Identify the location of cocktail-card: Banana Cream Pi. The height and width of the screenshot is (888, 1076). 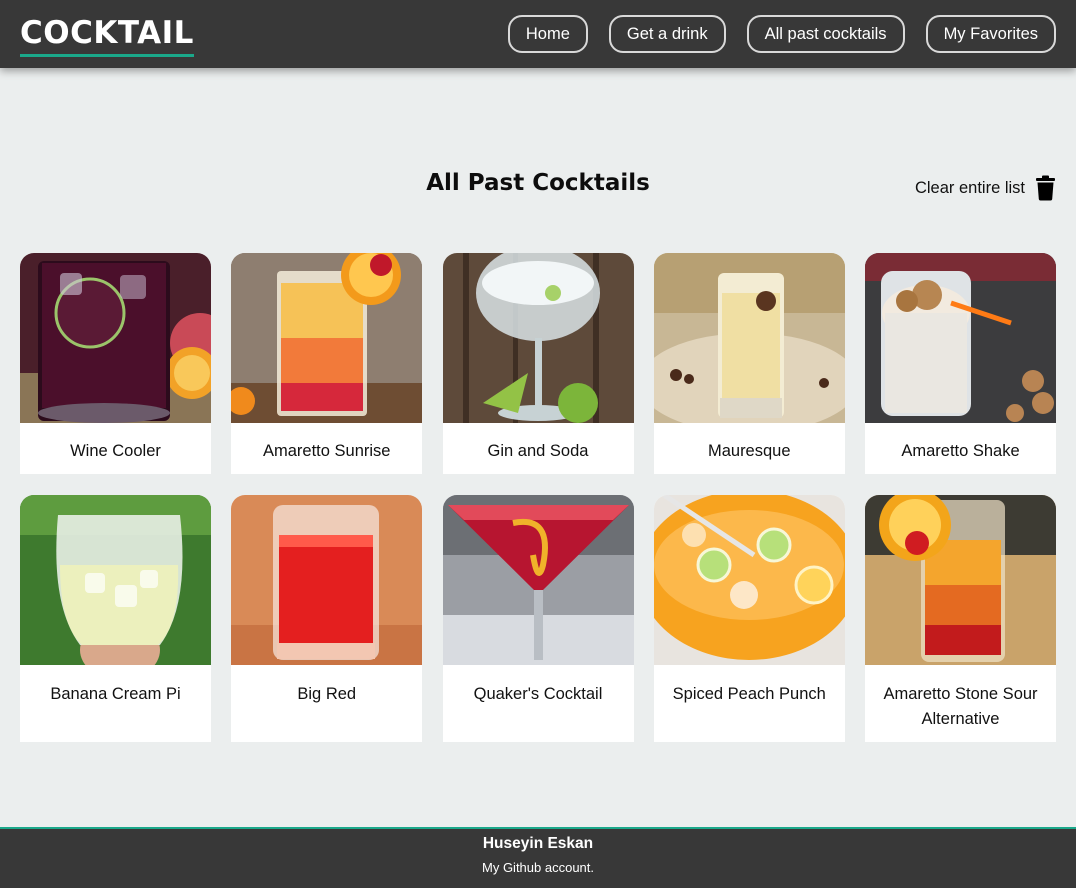
(115, 618).